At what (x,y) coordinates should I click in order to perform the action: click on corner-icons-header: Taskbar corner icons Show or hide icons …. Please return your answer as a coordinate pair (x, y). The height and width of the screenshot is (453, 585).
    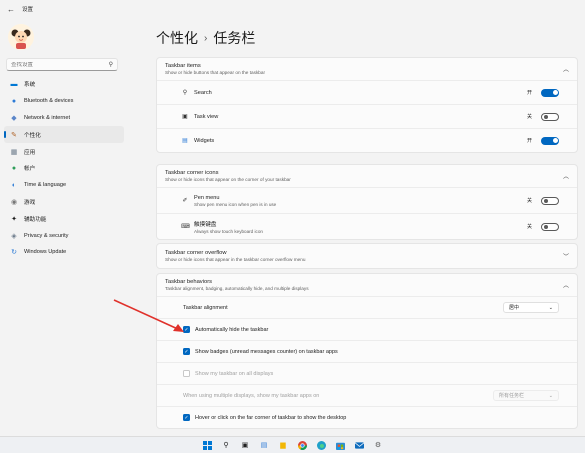
    Looking at the image, I should click on (367, 176).